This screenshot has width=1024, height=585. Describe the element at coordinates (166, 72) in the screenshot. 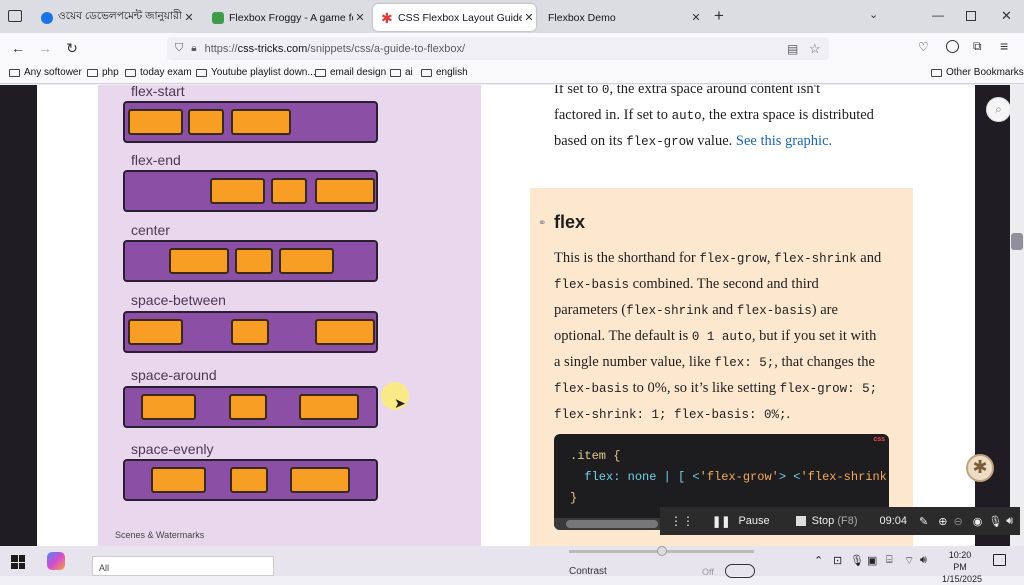

I see `bookmark-label: today exam` at that location.